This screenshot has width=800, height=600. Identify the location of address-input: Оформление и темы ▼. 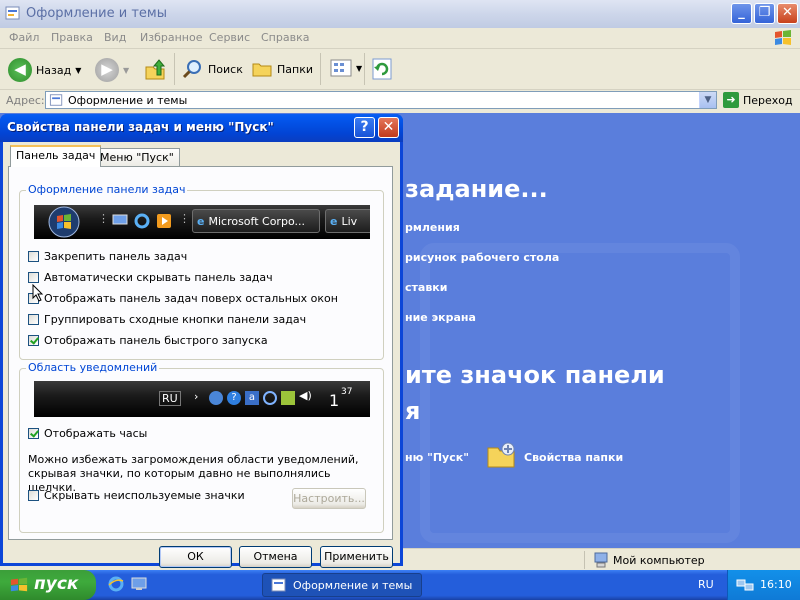
(381, 100).